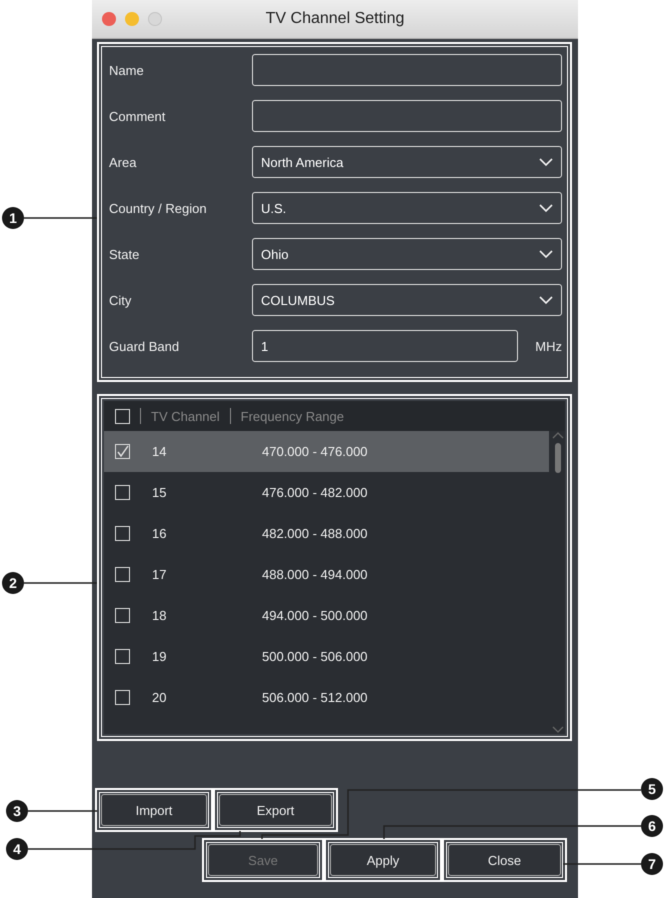 The height and width of the screenshot is (898, 665). What do you see at coordinates (407, 300) in the screenshot?
I see `dropdown: COLUMBUS` at bounding box center [407, 300].